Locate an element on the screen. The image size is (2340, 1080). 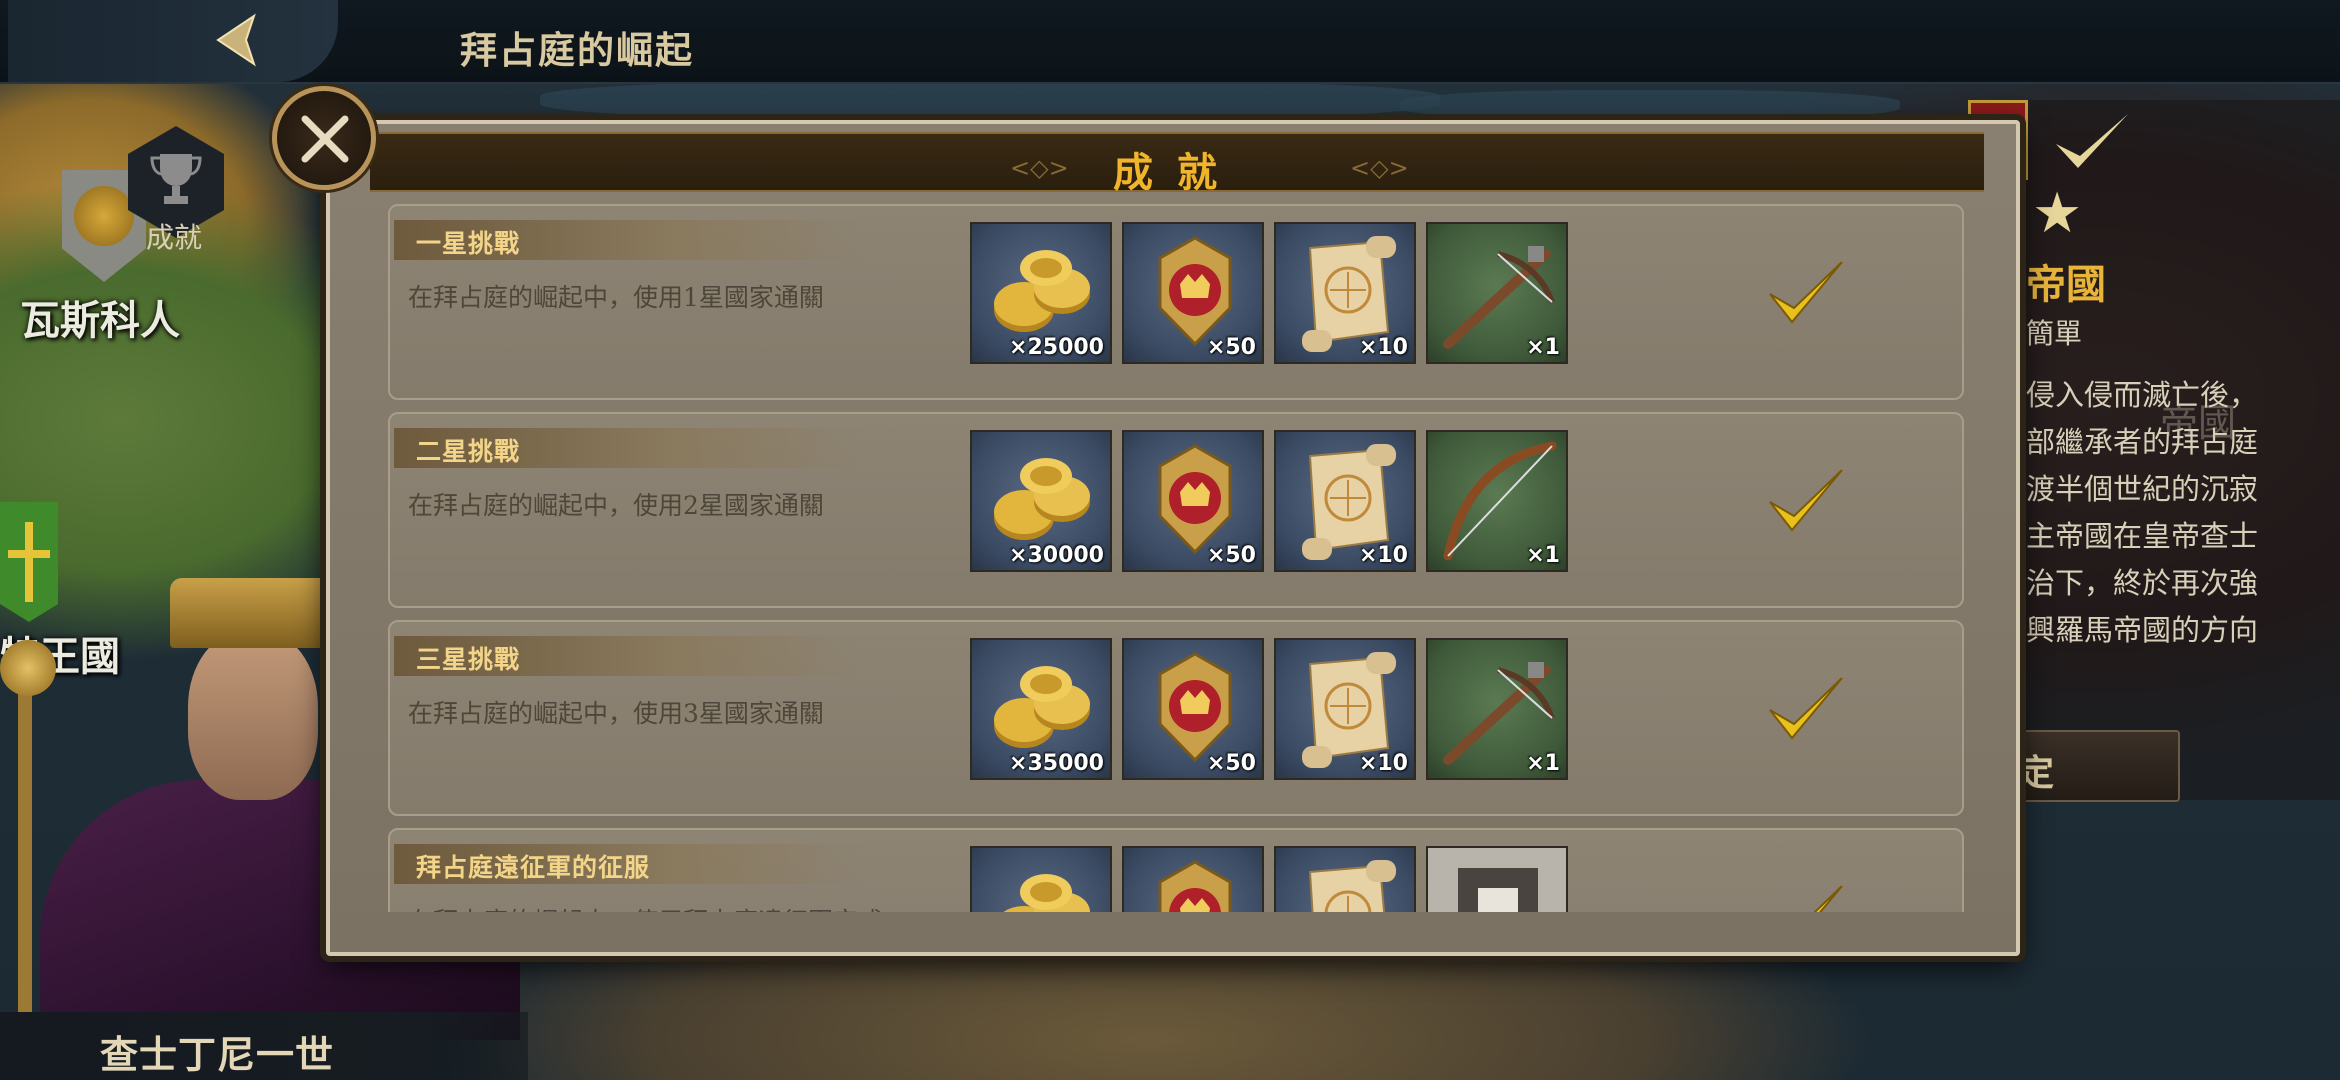
achievement-row: 一星挑戰在拜占庭的崛起中，使用1星國家通關 ×25000 ×50 ×10 ×1 is located at coordinates (1176, 302).